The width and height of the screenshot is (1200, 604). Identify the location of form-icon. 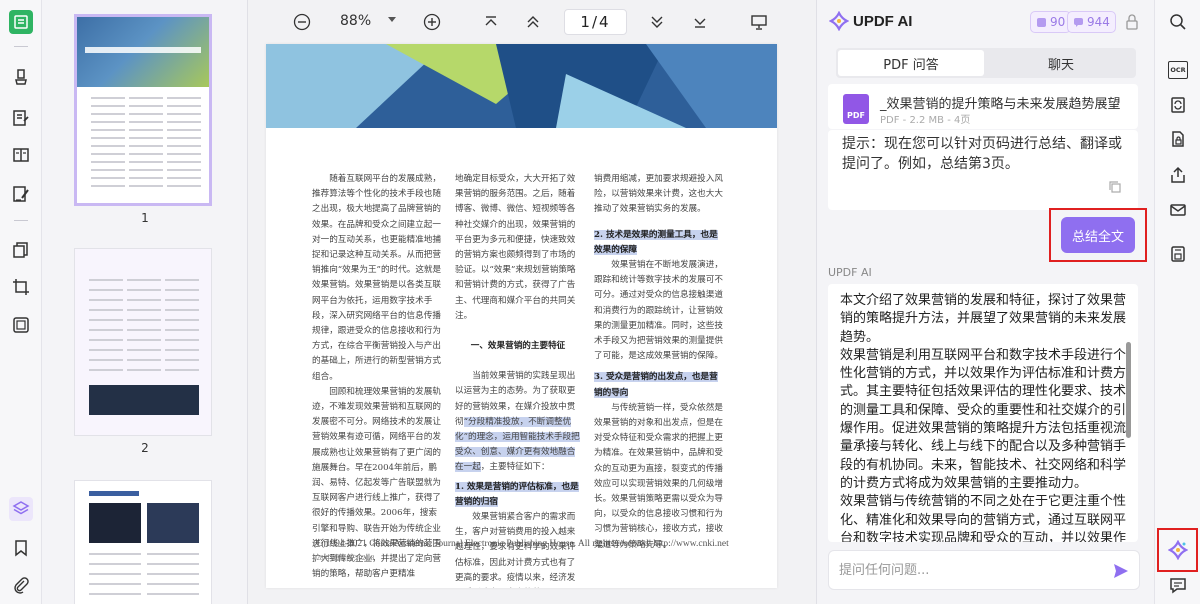
(21, 155).